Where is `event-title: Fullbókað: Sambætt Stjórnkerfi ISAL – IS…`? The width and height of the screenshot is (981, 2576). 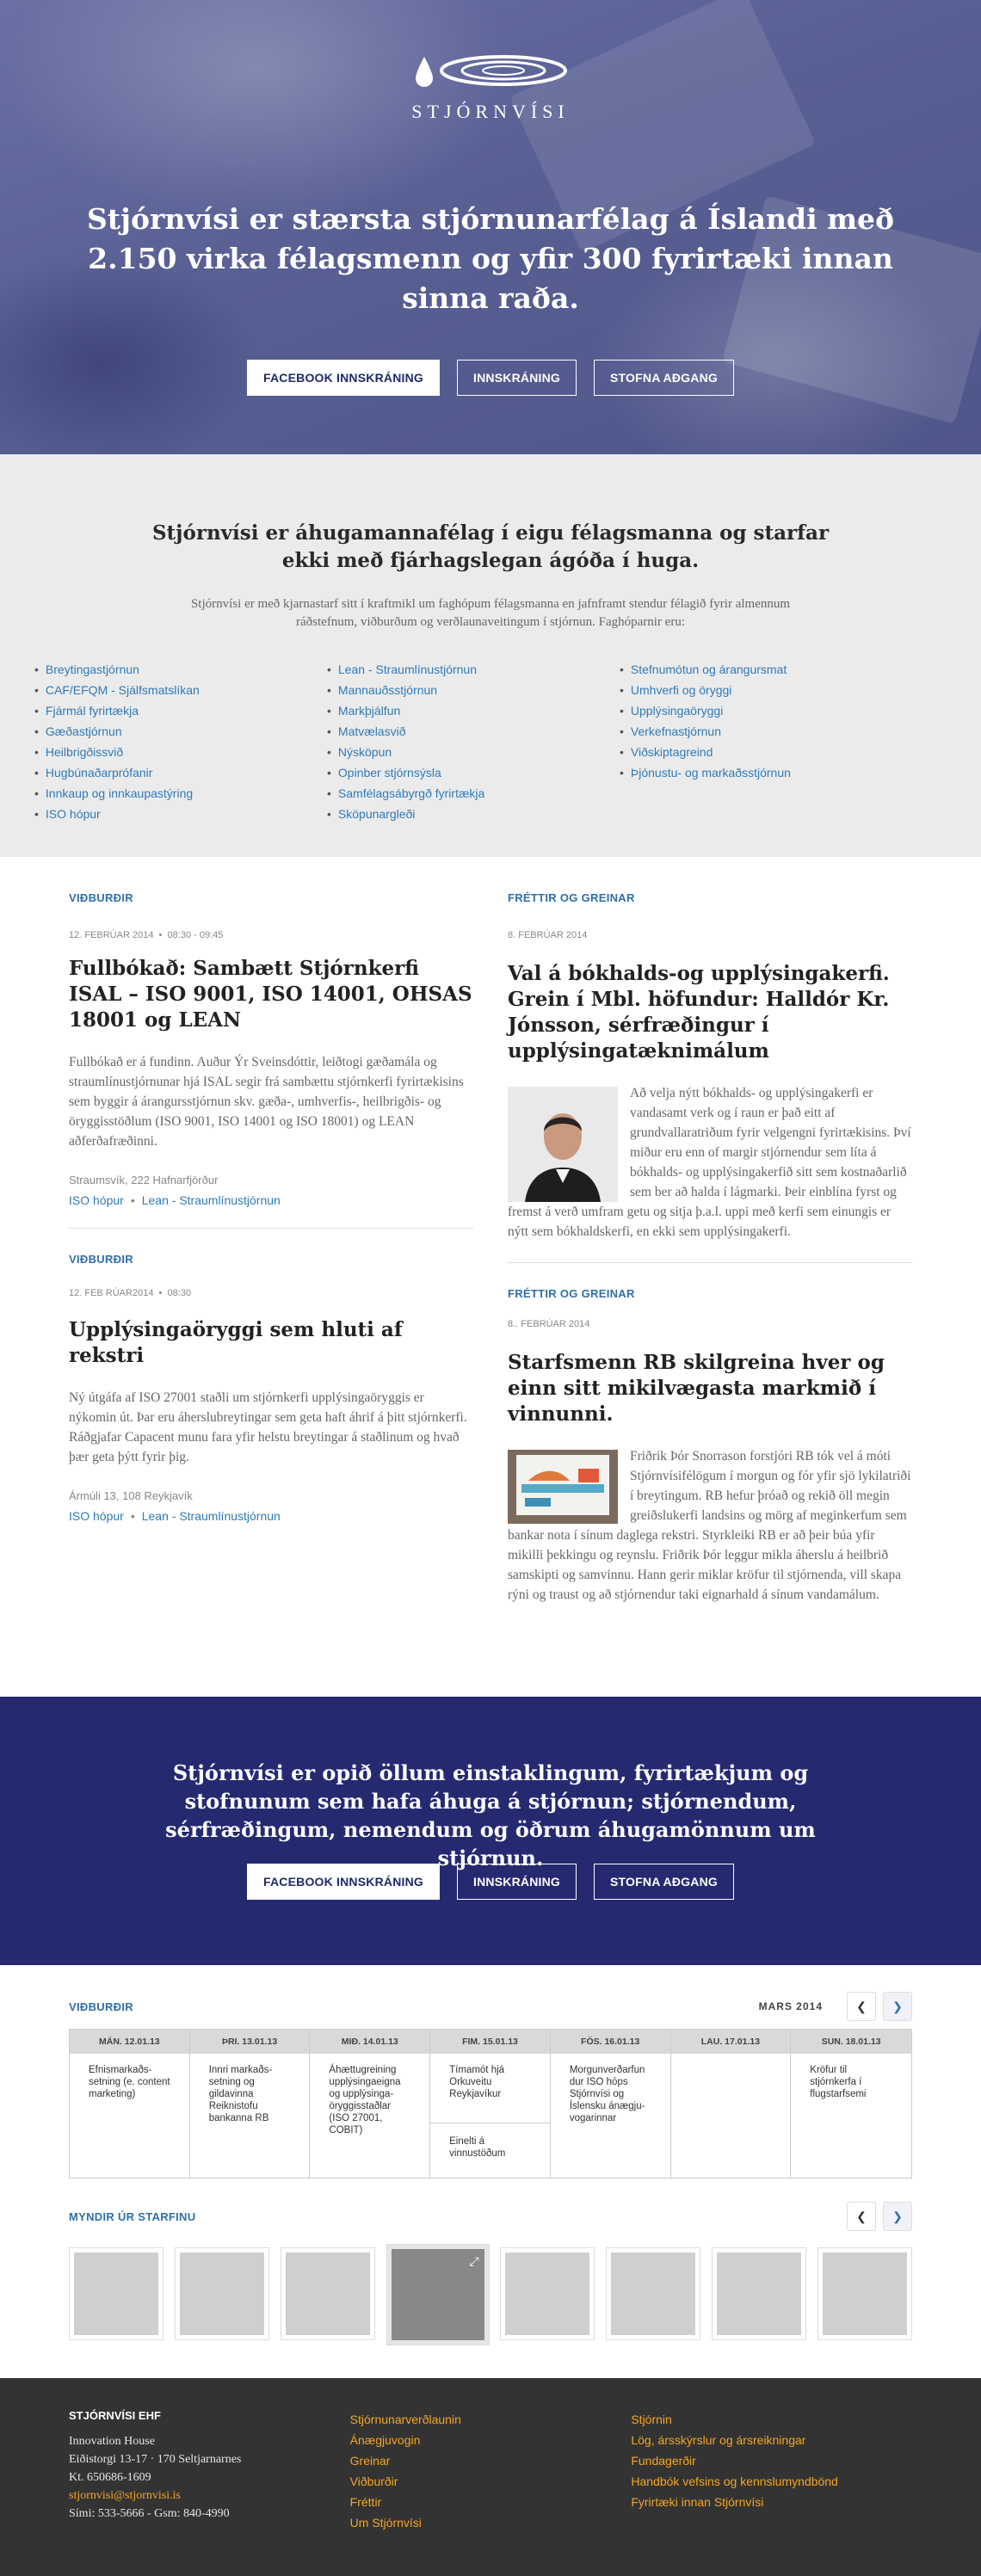 event-title: Fullbókað: Sambætt Stjórnkerfi ISAL – IS… is located at coordinates (271, 994).